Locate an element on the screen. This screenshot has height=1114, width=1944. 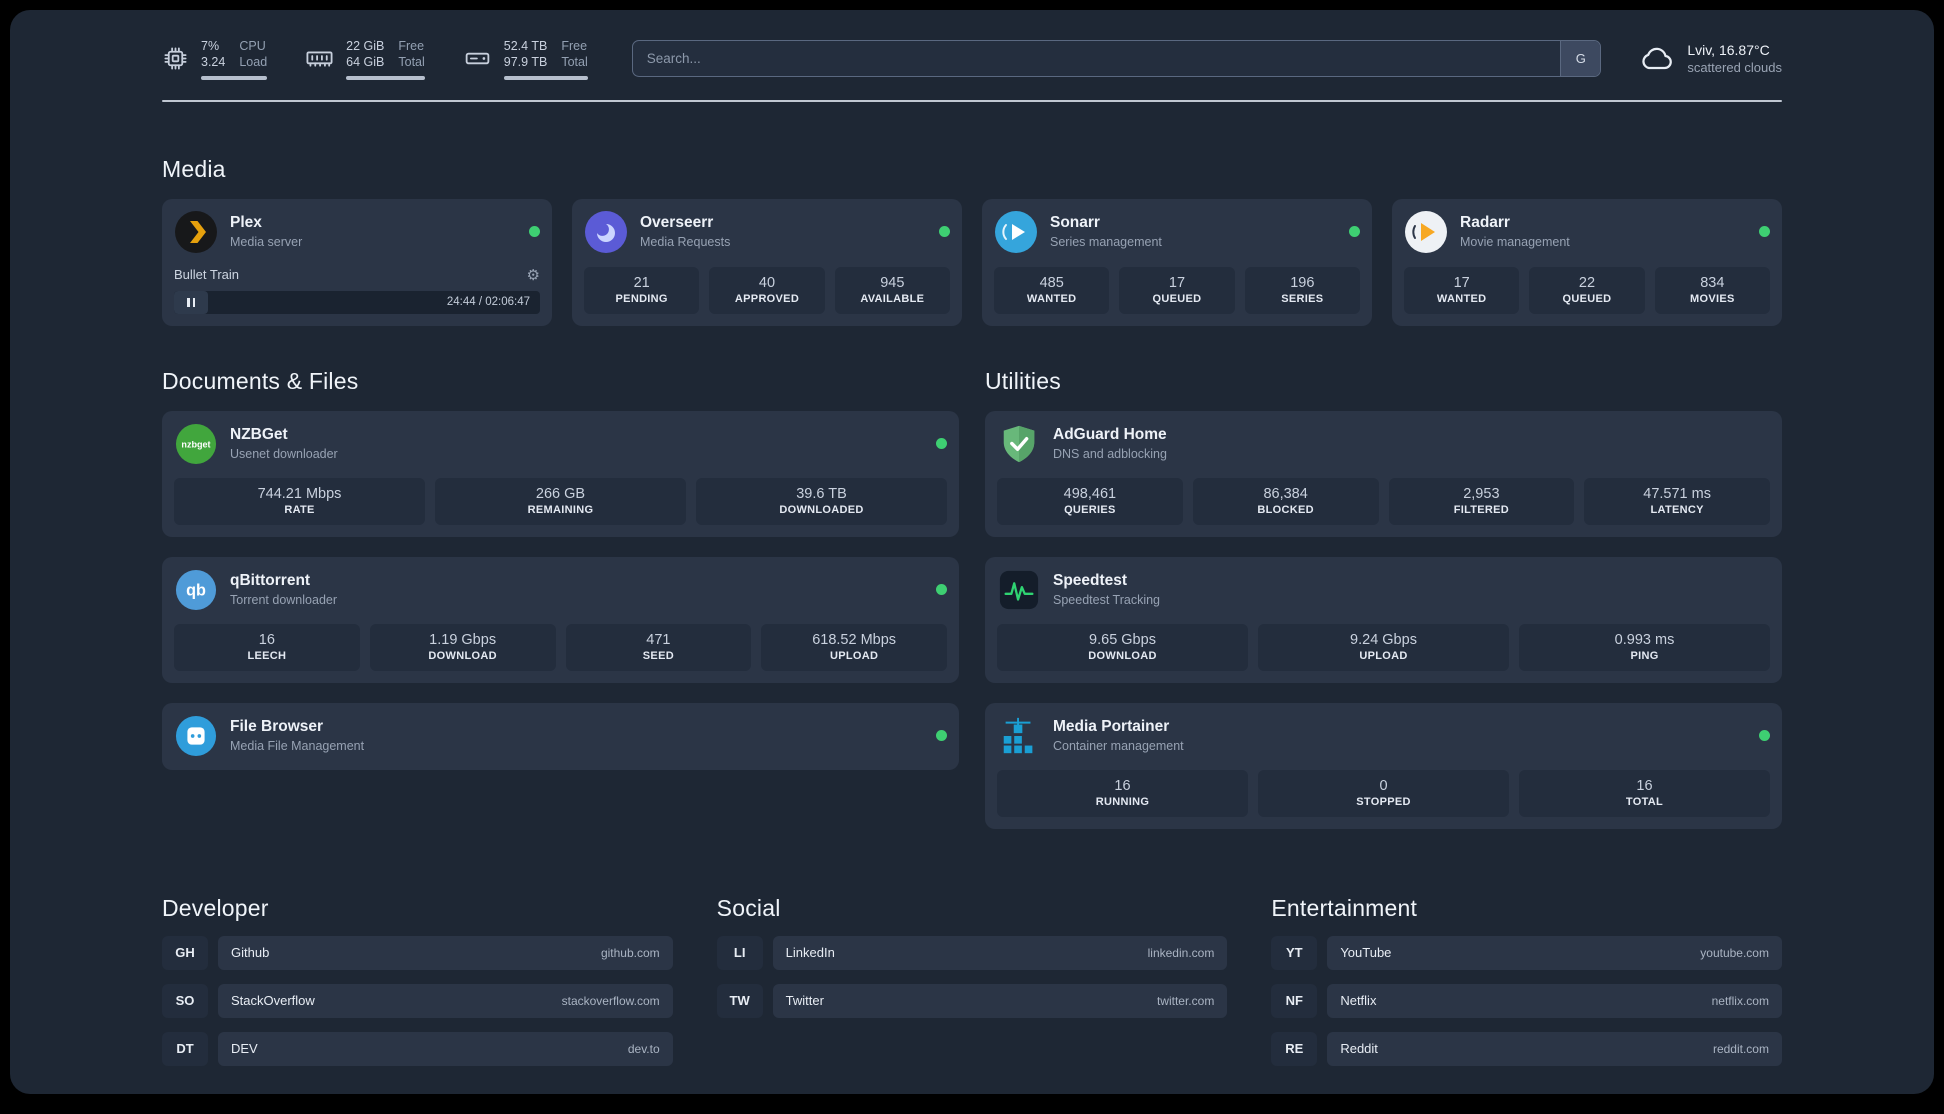
stat-tile: 47.571 ms LATENCY is located at coordinates (1677, 501).